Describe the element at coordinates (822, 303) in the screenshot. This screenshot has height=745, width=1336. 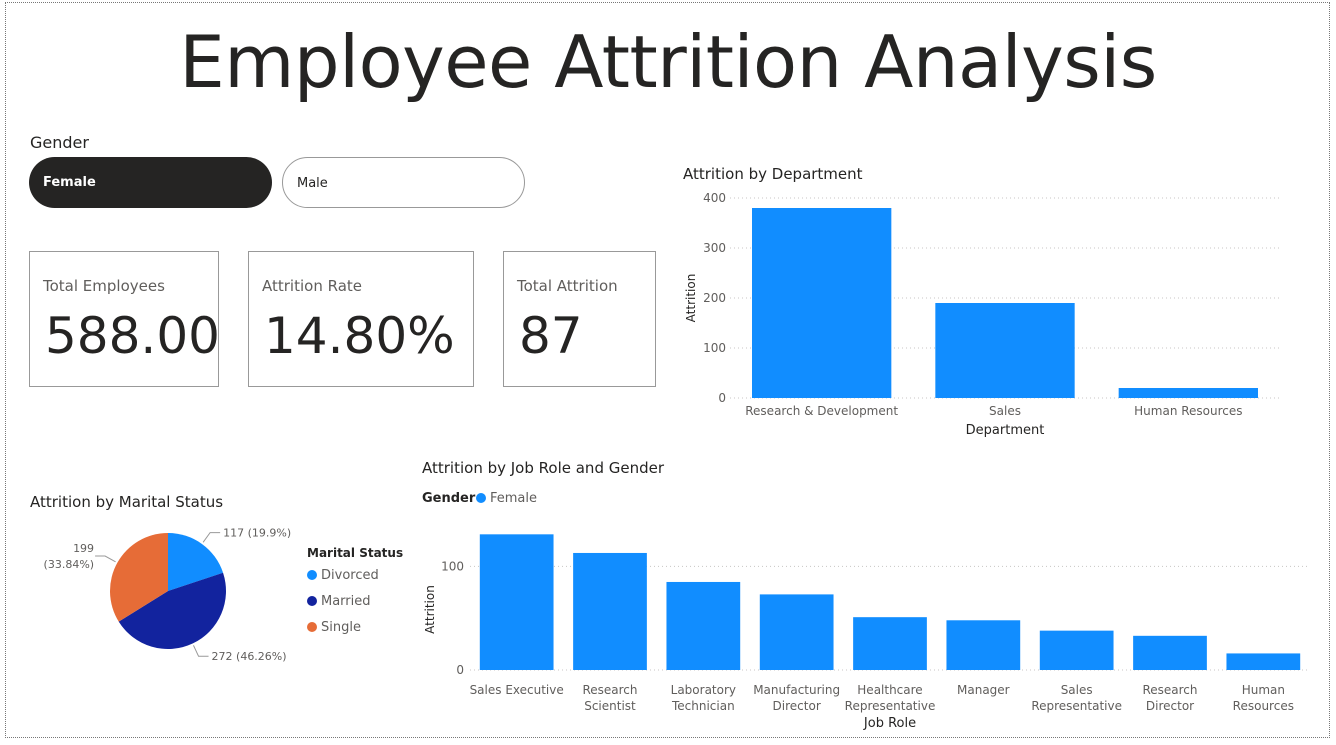
I see `bar-research-development` at that location.